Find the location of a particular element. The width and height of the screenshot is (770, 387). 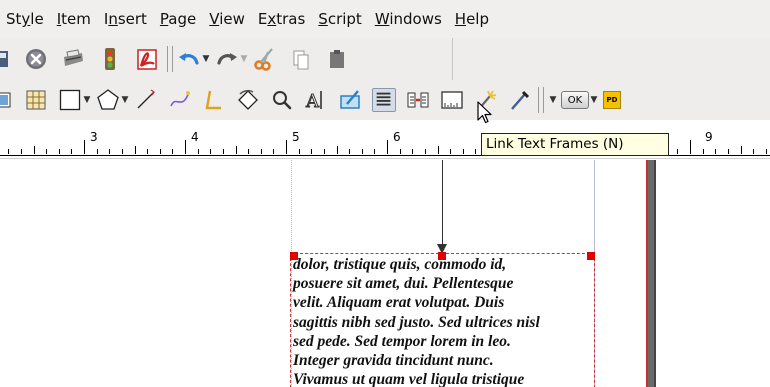

close-document-icon is located at coordinates (36, 59).